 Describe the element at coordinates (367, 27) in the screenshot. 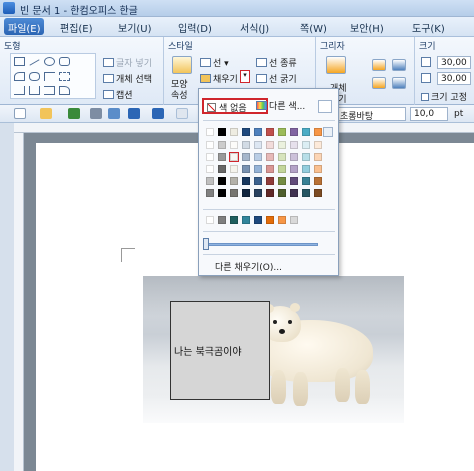

I see `menu-security: 보안(H)` at that location.